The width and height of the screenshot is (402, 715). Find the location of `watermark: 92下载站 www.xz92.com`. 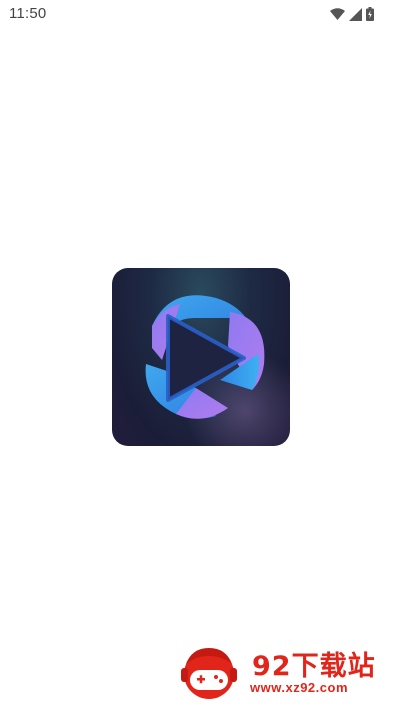

watermark: 92下载站 www.xz92.com is located at coordinates (283, 672).